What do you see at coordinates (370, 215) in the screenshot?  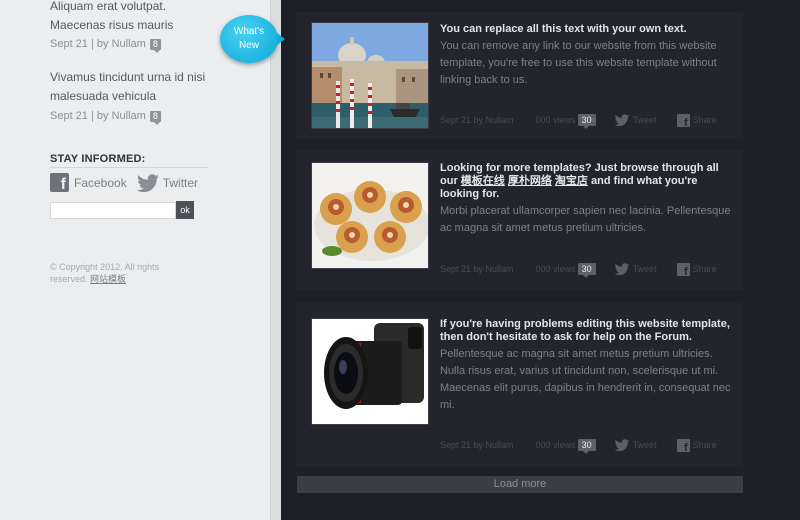 I see `post-image-pastries` at bounding box center [370, 215].